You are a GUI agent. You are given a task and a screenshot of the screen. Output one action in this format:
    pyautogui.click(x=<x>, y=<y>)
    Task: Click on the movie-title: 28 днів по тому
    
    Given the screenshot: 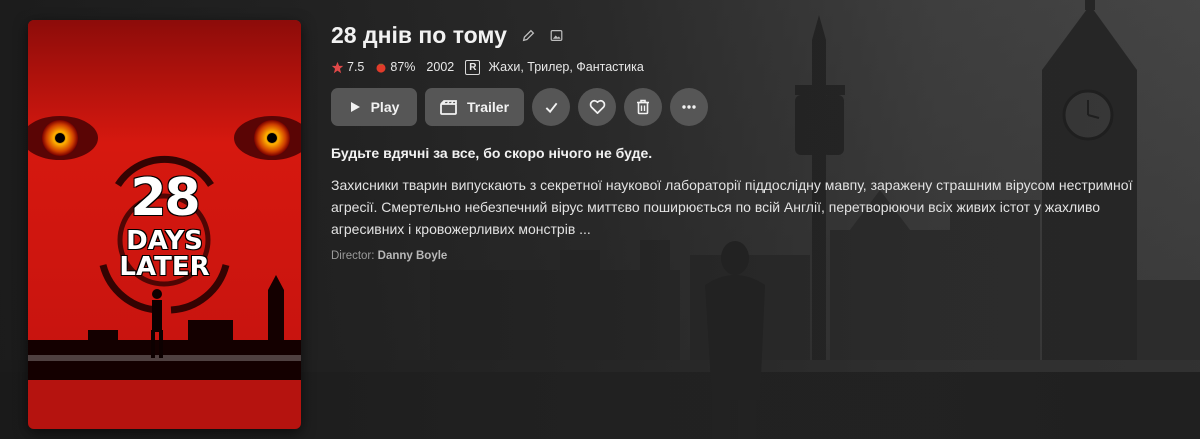 What is the action you would take?
    pyautogui.click(x=419, y=34)
    